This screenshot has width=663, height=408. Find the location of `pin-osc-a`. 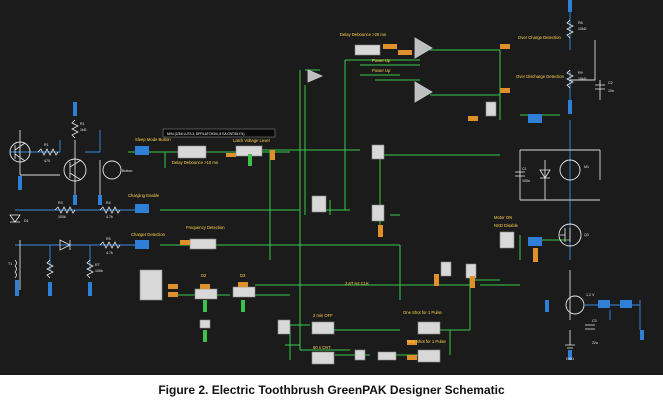

pin-osc-a is located at coordinates (173, 286).